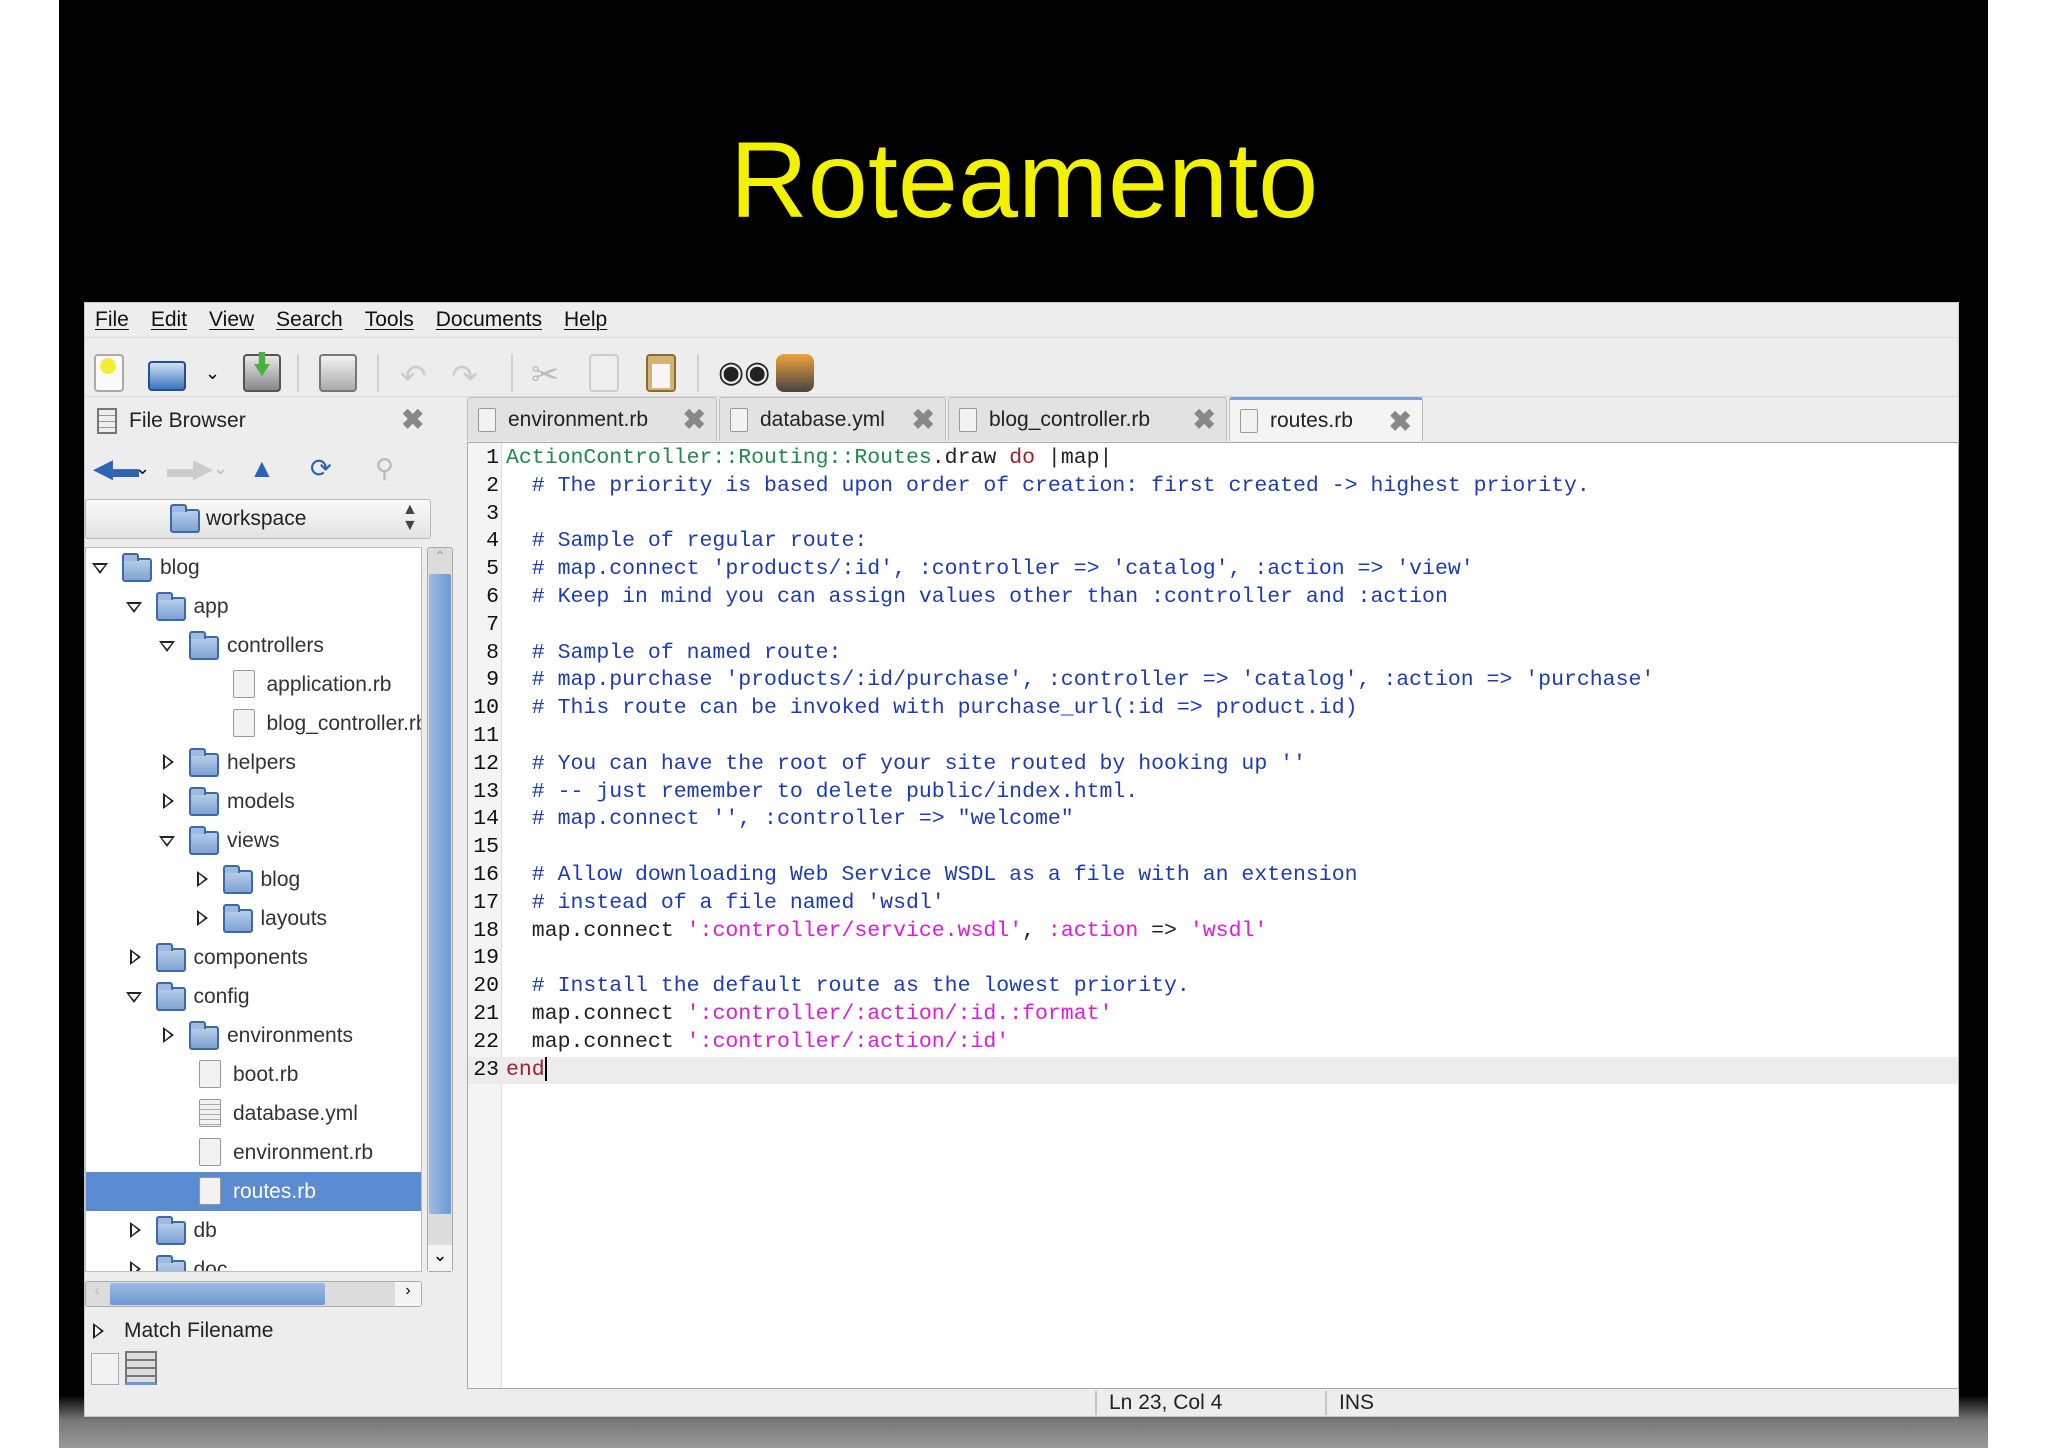  What do you see at coordinates (486, 902) in the screenshot?
I see `line-number: 17` at bounding box center [486, 902].